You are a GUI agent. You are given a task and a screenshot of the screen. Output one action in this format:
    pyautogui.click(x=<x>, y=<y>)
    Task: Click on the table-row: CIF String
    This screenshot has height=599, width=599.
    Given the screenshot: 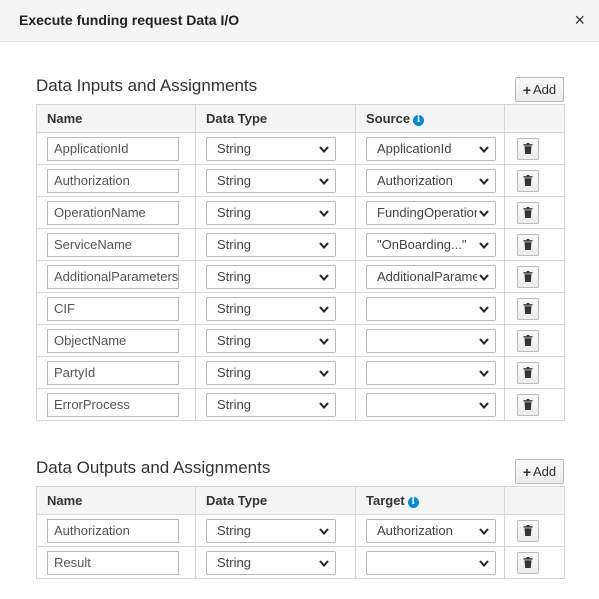 What is the action you would take?
    pyautogui.click(x=300, y=308)
    